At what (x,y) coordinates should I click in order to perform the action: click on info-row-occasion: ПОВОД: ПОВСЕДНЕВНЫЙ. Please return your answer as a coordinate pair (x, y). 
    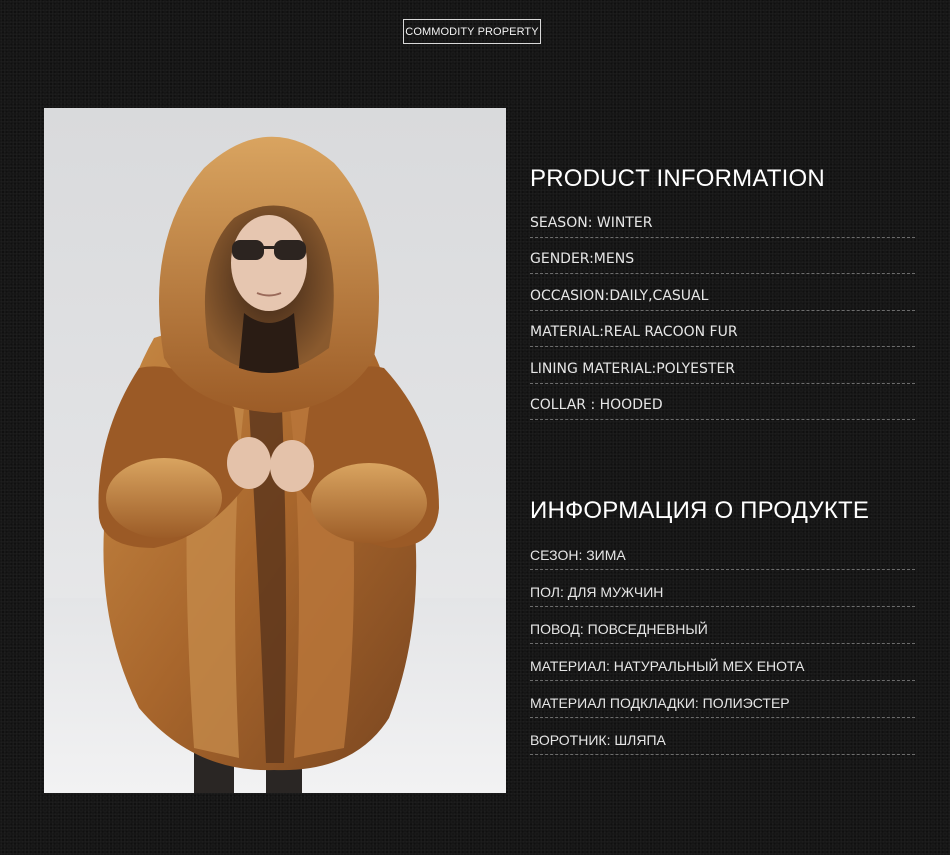
    Looking at the image, I should click on (722, 625).